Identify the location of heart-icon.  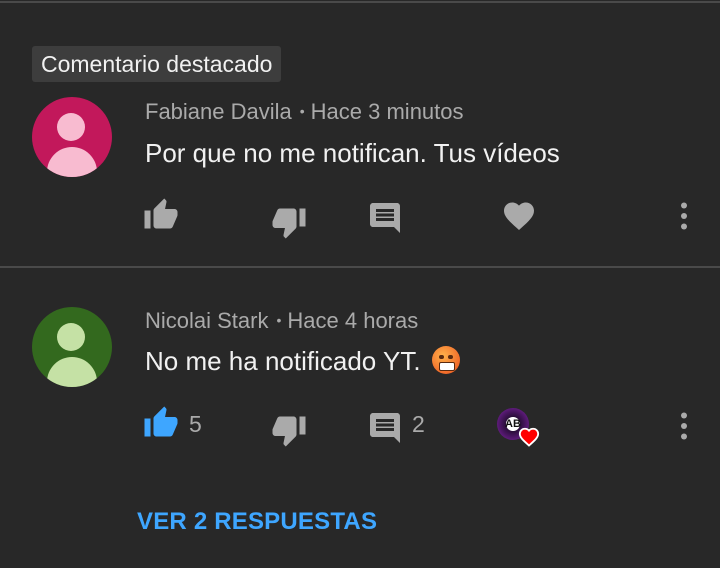
(519, 216).